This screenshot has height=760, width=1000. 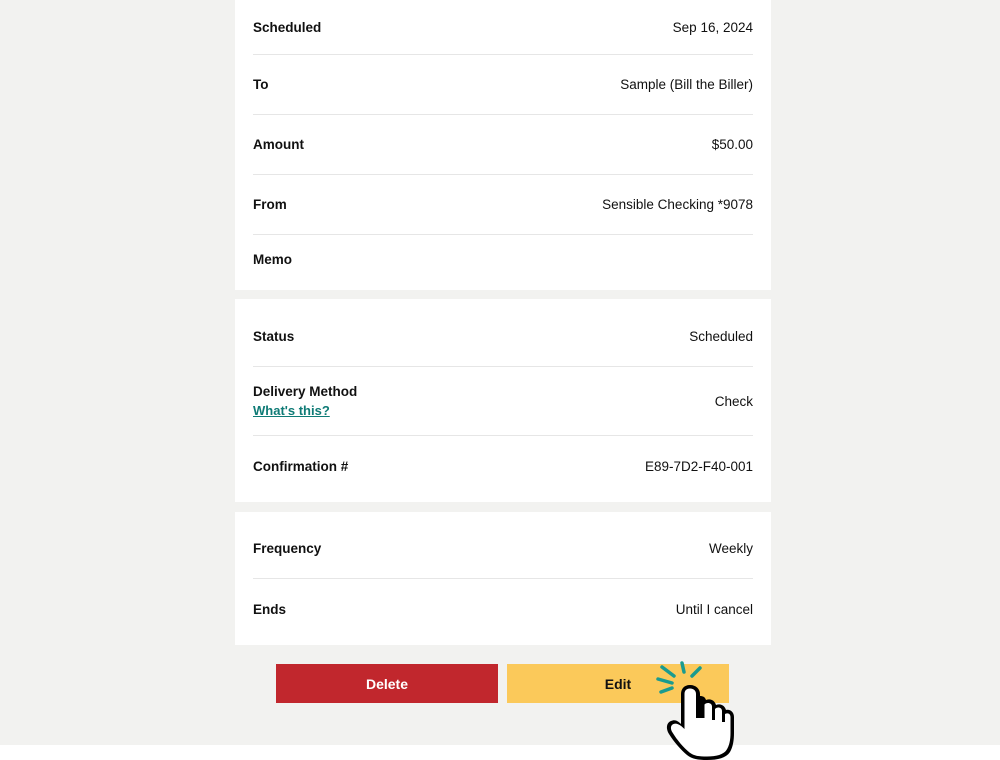 What do you see at coordinates (503, 549) in the screenshot?
I see `frequency-row: Frequency Weekly` at bounding box center [503, 549].